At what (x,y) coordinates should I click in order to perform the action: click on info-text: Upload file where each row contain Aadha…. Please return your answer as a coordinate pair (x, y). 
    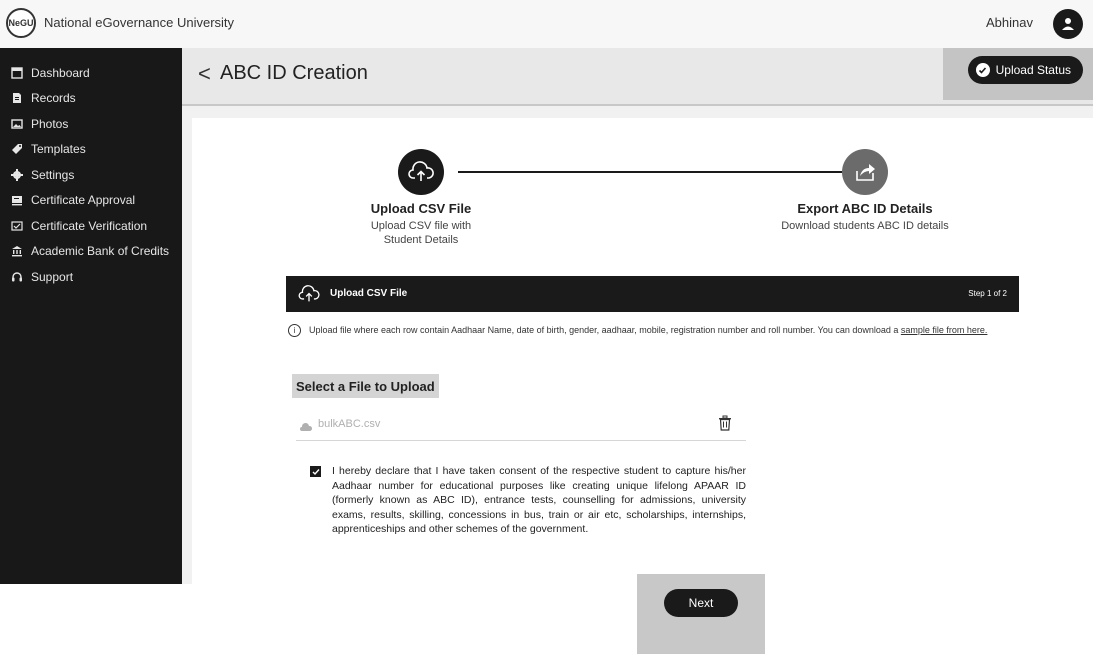
    Looking at the image, I should click on (605, 329).